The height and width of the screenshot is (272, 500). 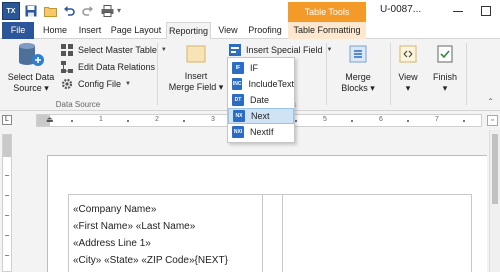 What do you see at coordinates (67, 50) in the screenshot?
I see `grid-icon` at bounding box center [67, 50].